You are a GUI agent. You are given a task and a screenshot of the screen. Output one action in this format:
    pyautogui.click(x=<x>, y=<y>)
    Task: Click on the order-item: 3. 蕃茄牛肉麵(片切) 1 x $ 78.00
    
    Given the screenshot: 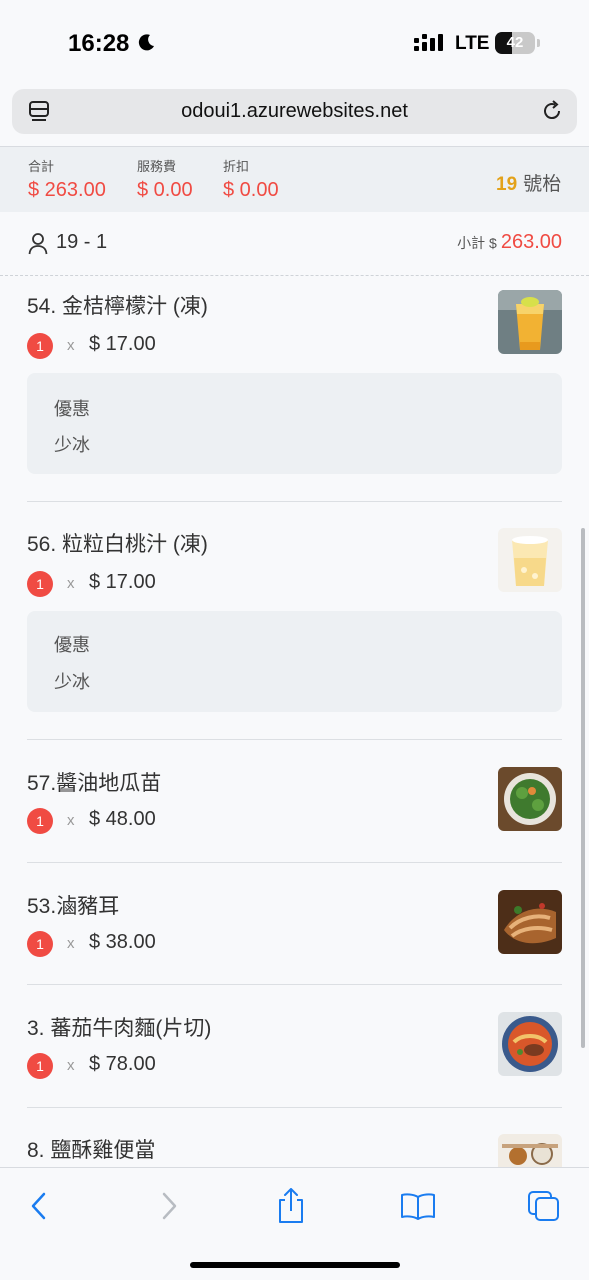 What is the action you would take?
    pyautogui.click(x=295, y=1047)
    